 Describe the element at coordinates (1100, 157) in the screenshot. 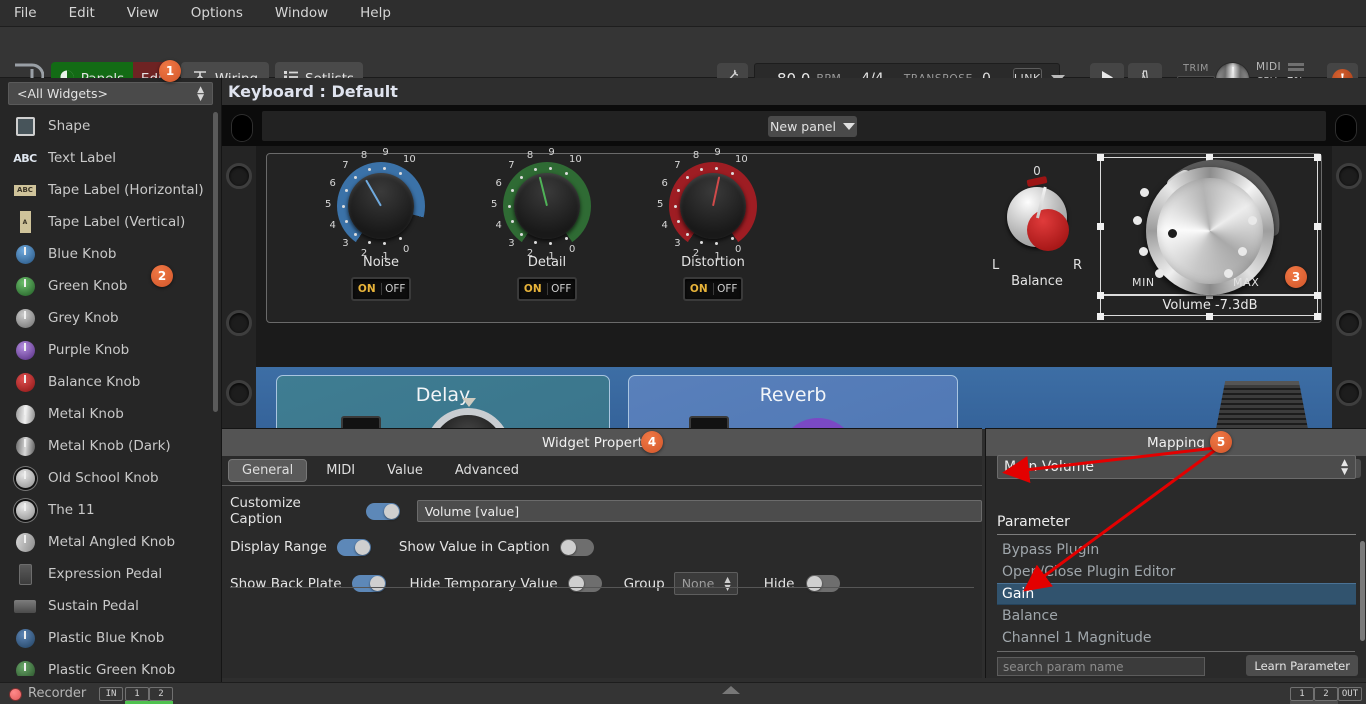

I see `resize-handle-tl` at that location.